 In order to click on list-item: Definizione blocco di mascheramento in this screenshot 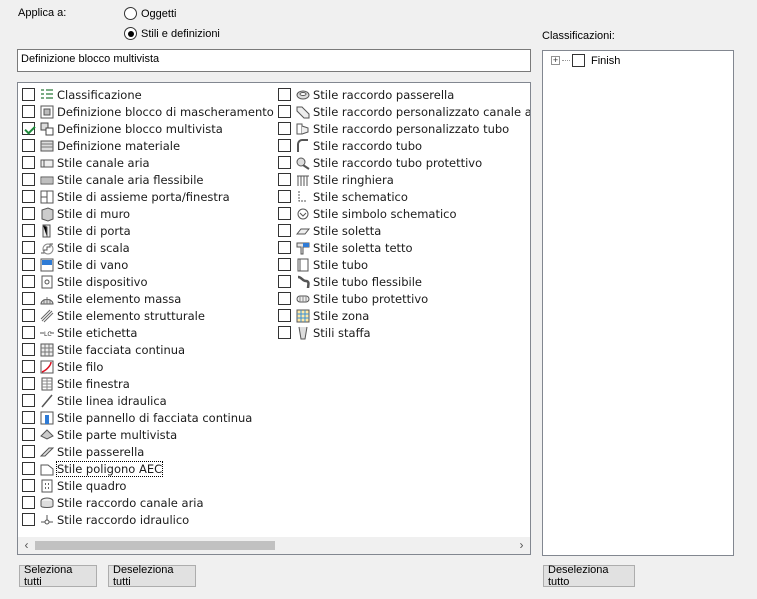, I will do `click(146, 111)`.